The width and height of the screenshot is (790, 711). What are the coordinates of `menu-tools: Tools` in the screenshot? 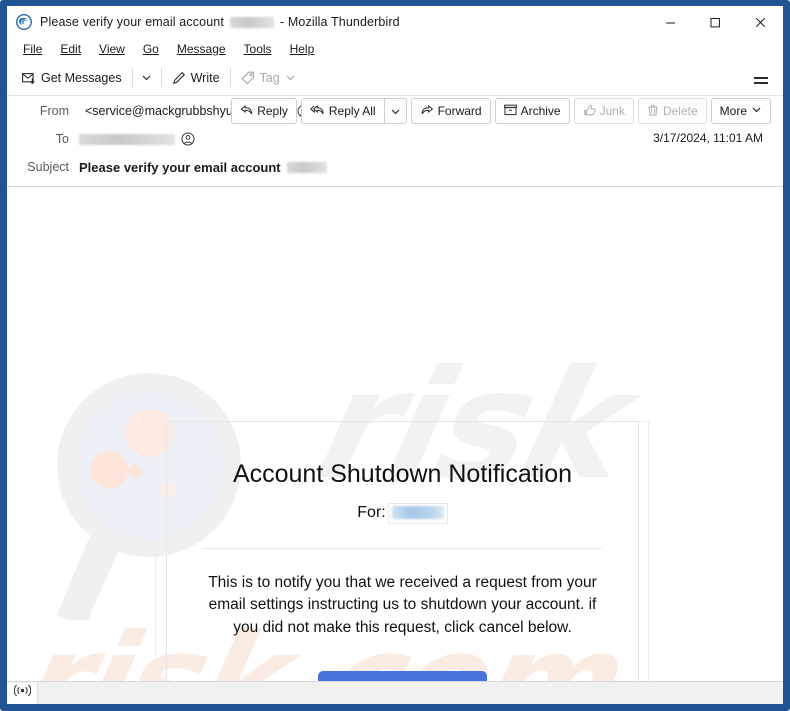 It's located at (258, 49).